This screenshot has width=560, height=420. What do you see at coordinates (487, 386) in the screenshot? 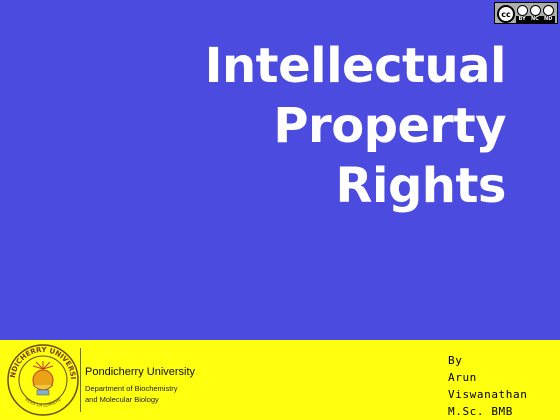
I see `author-credit: By Arun Viswanathan M.Sc. BMB` at bounding box center [487, 386].